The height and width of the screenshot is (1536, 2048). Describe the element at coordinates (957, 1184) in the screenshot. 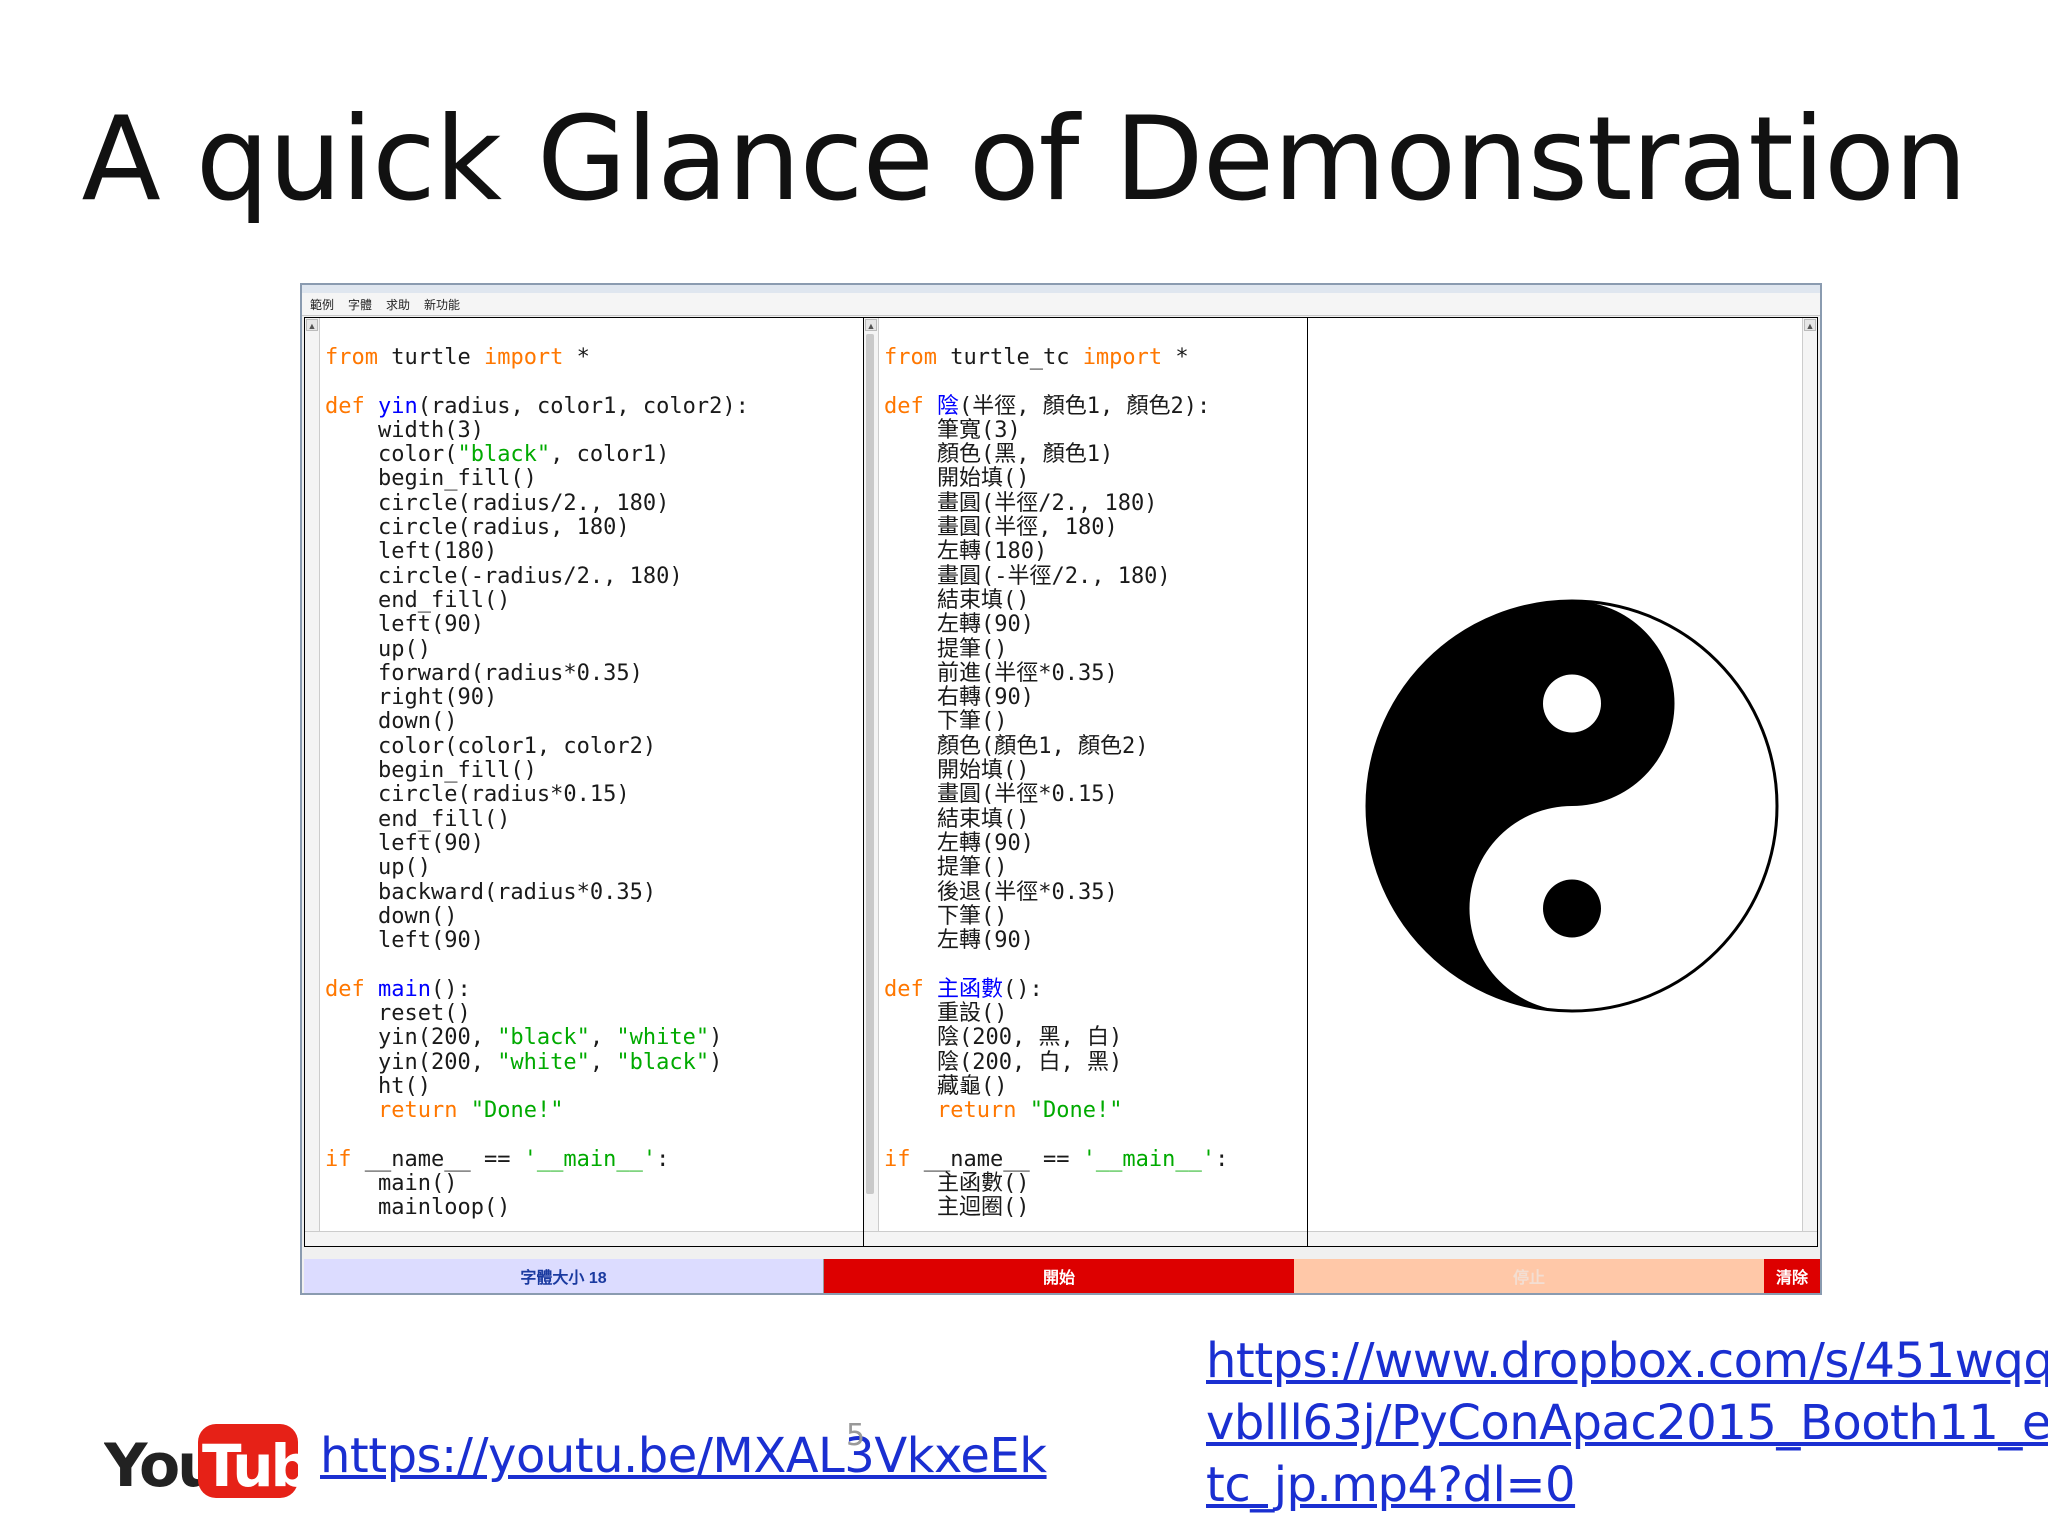

I see `code-line: 主函數()` at that location.